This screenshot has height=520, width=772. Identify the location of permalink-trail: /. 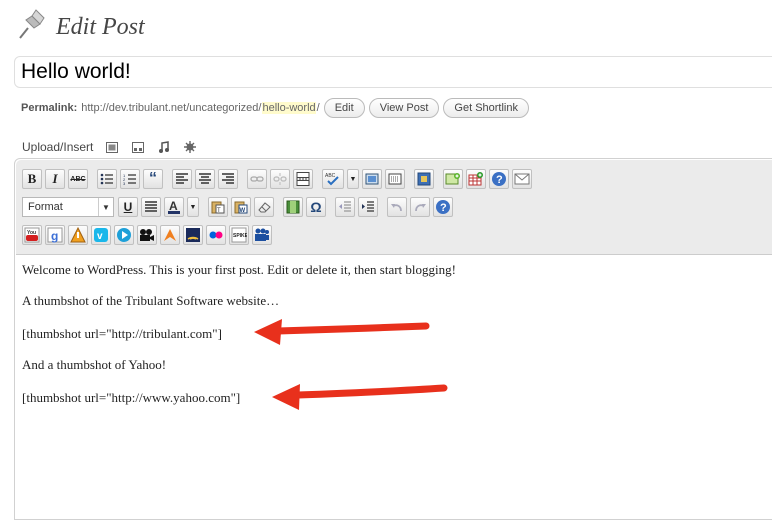
(318, 108).